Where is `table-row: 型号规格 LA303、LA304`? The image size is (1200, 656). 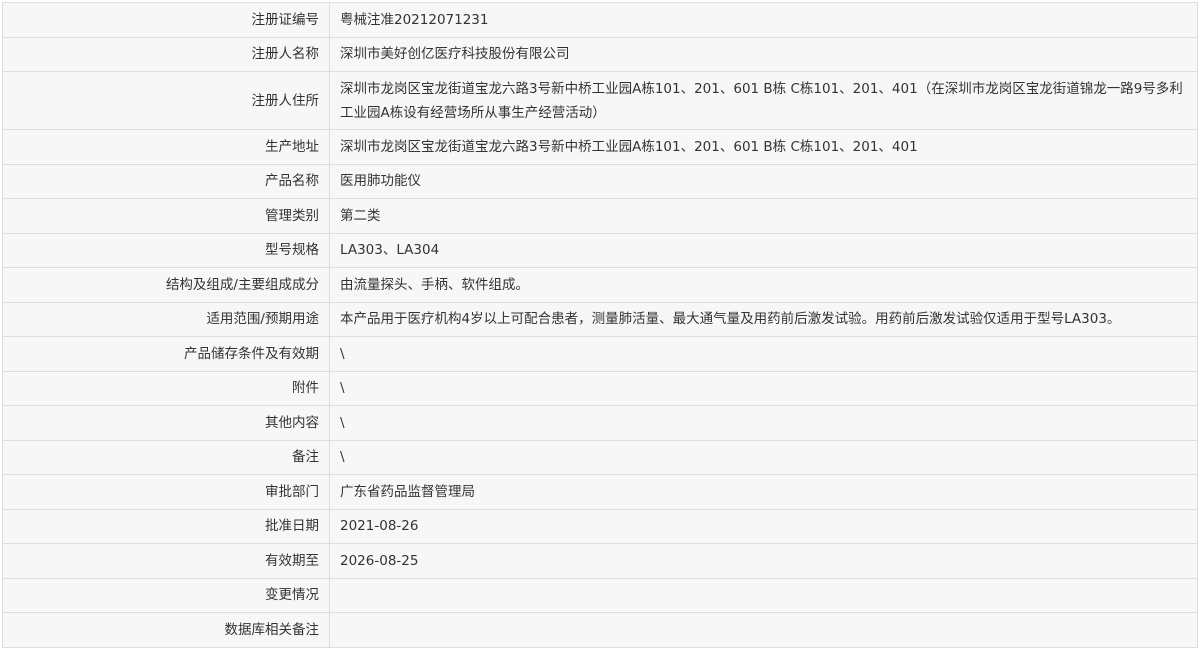 table-row: 型号规格 LA303、LA304 is located at coordinates (600, 250).